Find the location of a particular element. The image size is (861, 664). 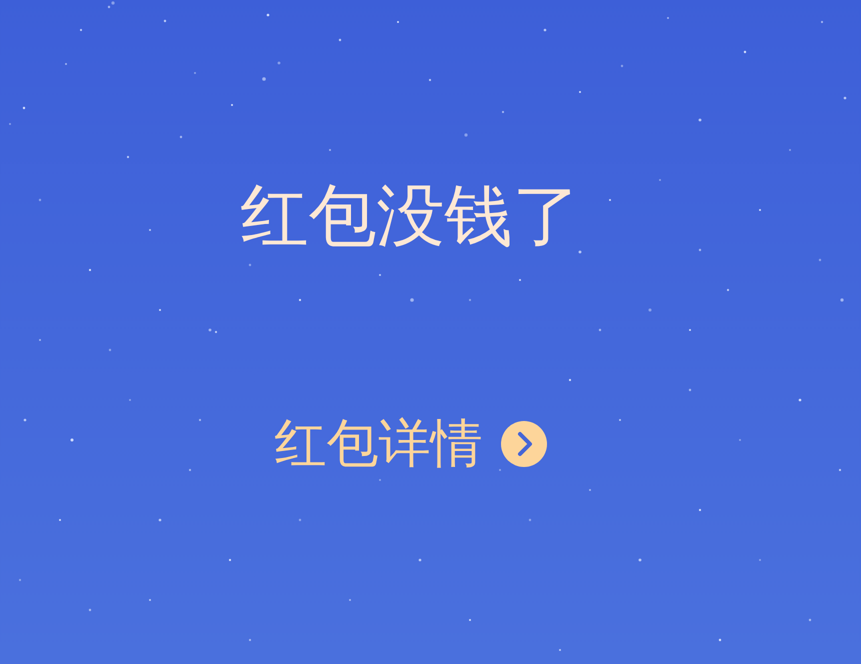

page-title: 红包没钱了 is located at coordinates (410, 217).